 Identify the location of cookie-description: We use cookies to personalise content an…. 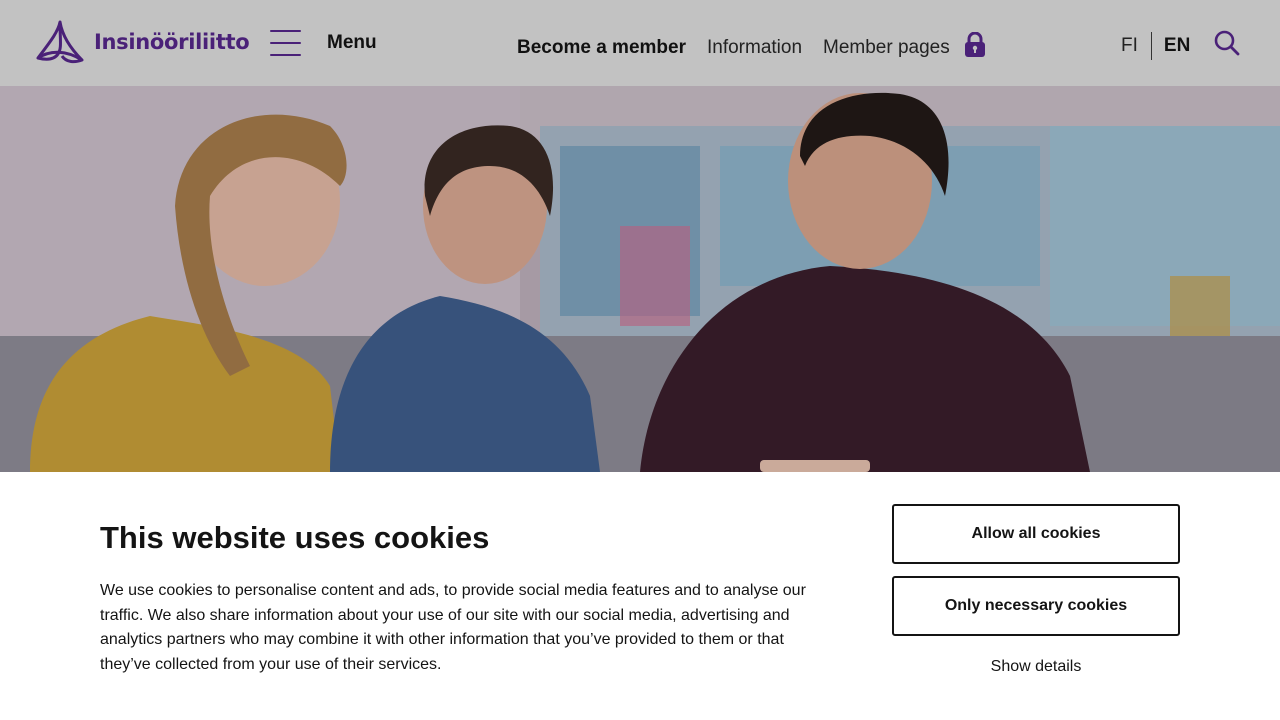
(453, 627).